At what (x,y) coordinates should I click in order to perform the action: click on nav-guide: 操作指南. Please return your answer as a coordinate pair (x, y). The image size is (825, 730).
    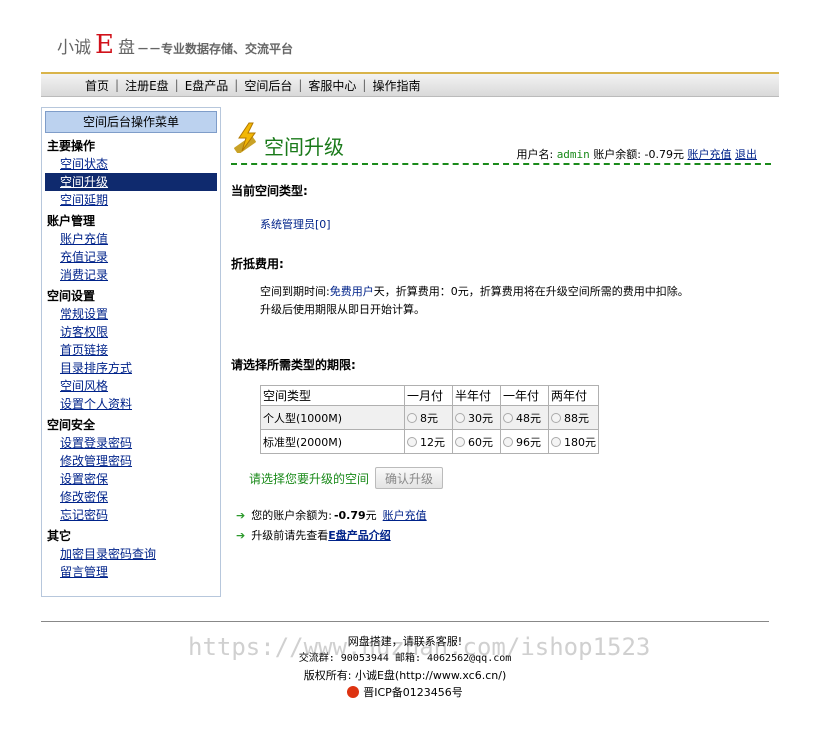
    Looking at the image, I should click on (396, 85).